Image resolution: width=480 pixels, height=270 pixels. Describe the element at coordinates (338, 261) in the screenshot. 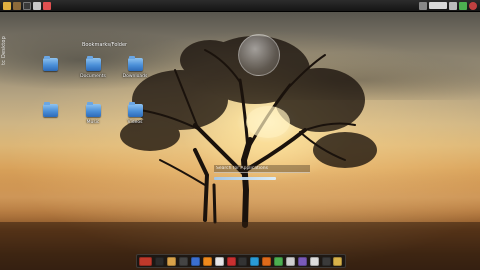

I see `archive-icon` at that location.